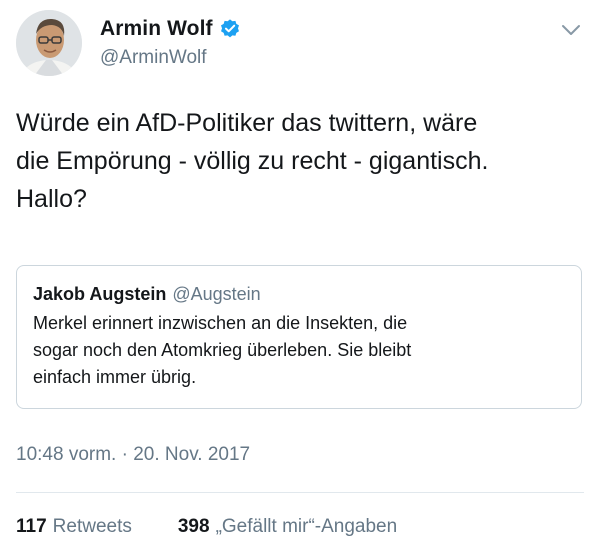  Describe the element at coordinates (115, 377) in the screenshot. I see `quoted-text-line: einfach immer übrig.` at that location.